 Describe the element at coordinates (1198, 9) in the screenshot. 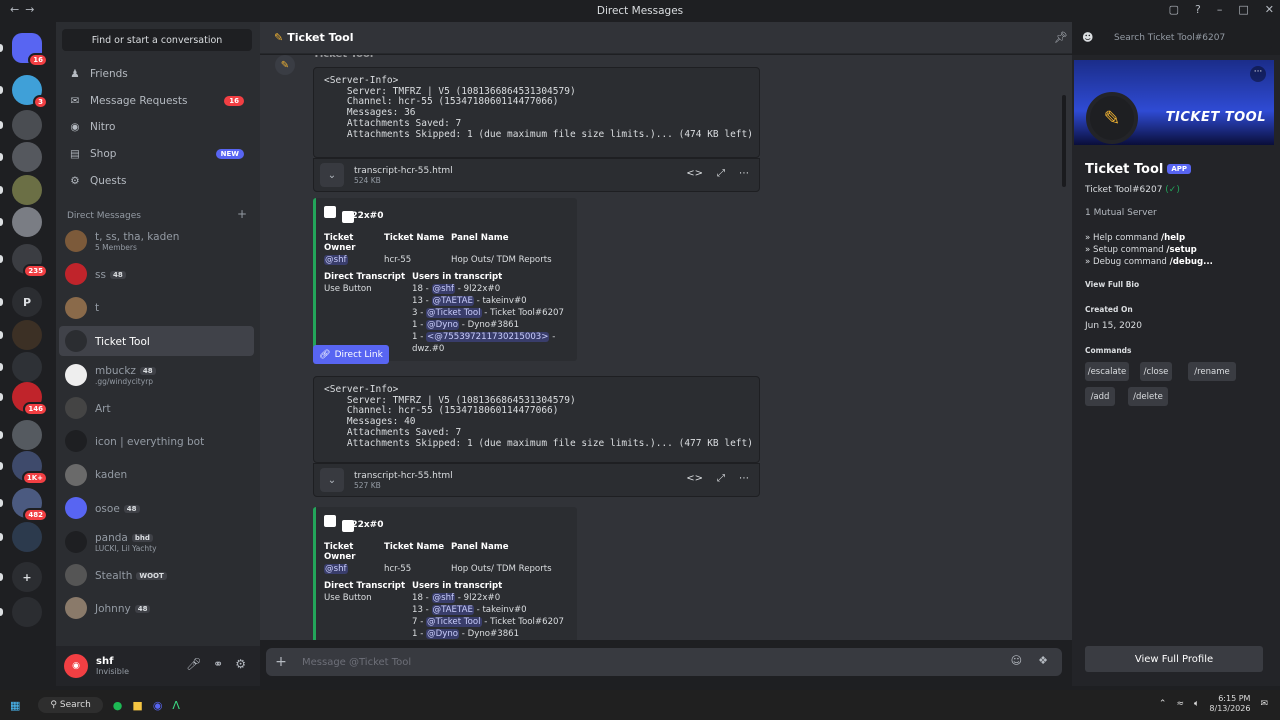

I see `help-icon: ?` at that location.